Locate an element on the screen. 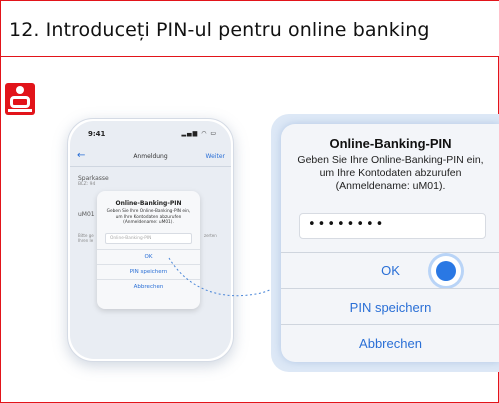  ok-button: OK is located at coordinates (390, 270).